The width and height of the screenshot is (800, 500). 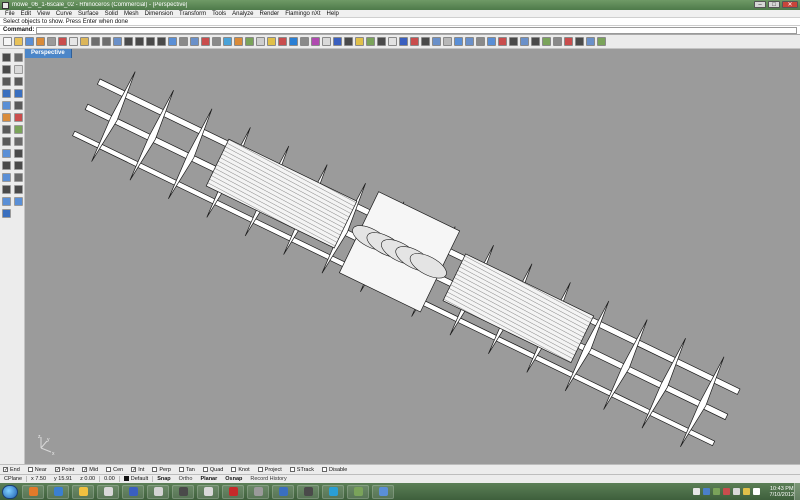 What do you see at coordinates (6, 201) in the screenshot?
I see `mesh-tool-icon` at bounding box center [6, 201].